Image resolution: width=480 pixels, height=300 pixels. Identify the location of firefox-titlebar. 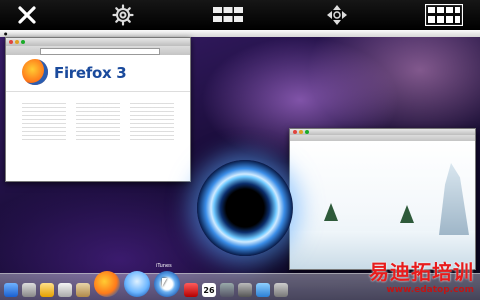
(98, 42).